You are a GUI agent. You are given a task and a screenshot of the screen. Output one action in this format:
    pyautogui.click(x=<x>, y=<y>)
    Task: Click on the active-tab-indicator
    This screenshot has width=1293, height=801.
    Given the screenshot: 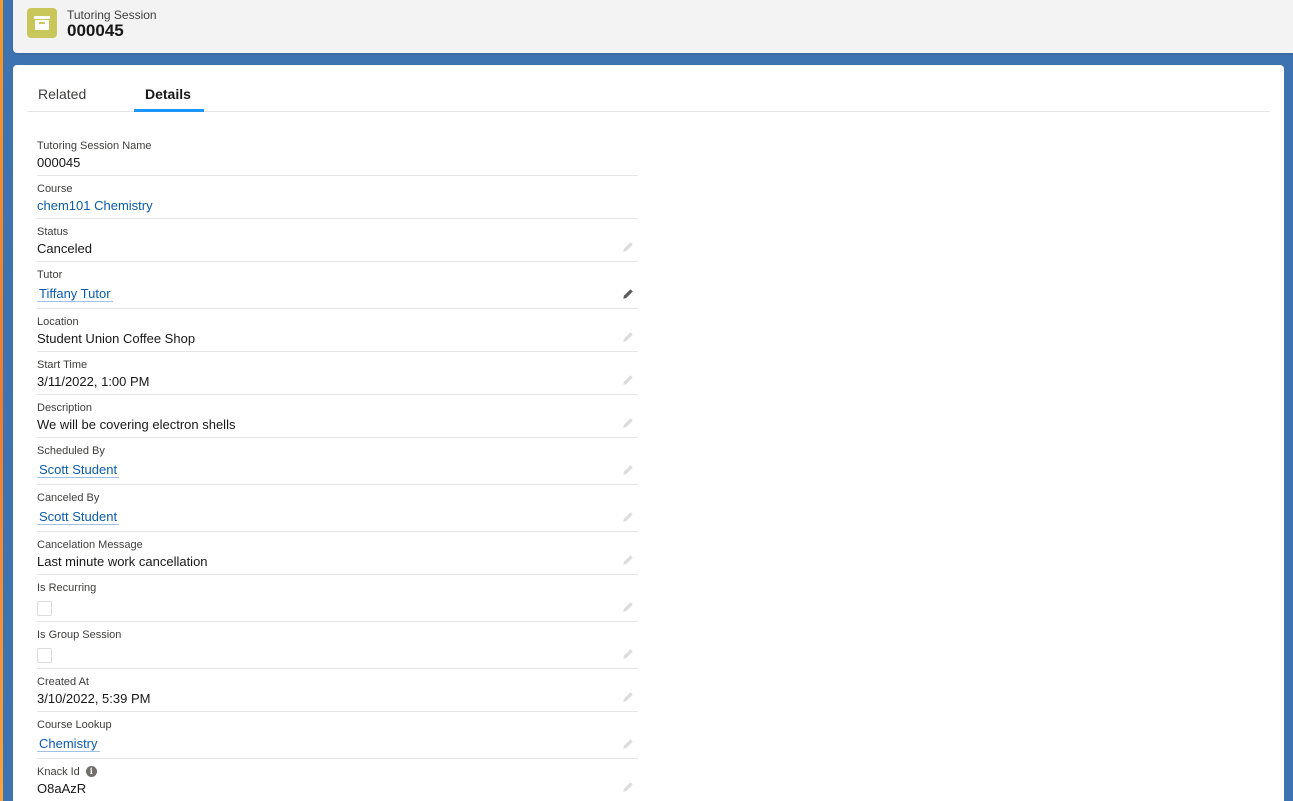 What is the action you would take?
    pyautogui.click(x=169, y=110)
    